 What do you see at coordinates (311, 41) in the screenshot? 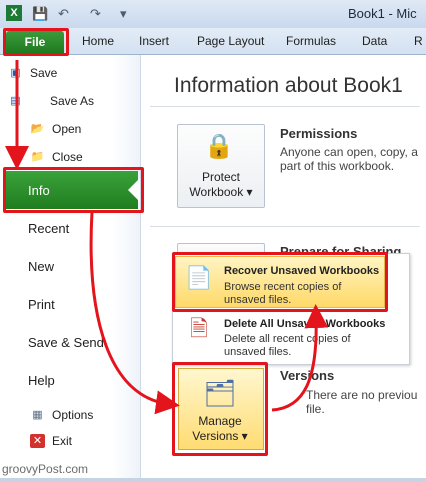
I see `tab-formulas: Formulas` at bounding box center [311, 41].